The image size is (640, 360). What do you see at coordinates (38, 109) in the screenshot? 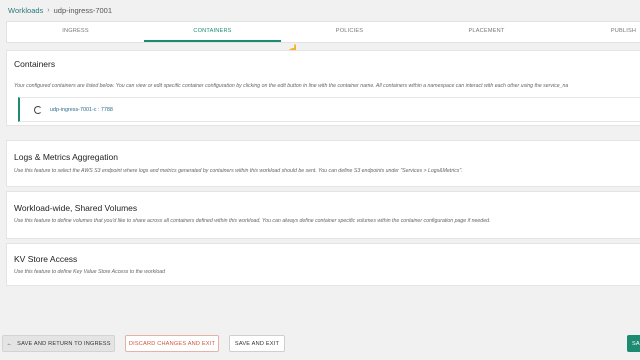
I see `loading-spinner-icon` at bounding box center [38, 109].